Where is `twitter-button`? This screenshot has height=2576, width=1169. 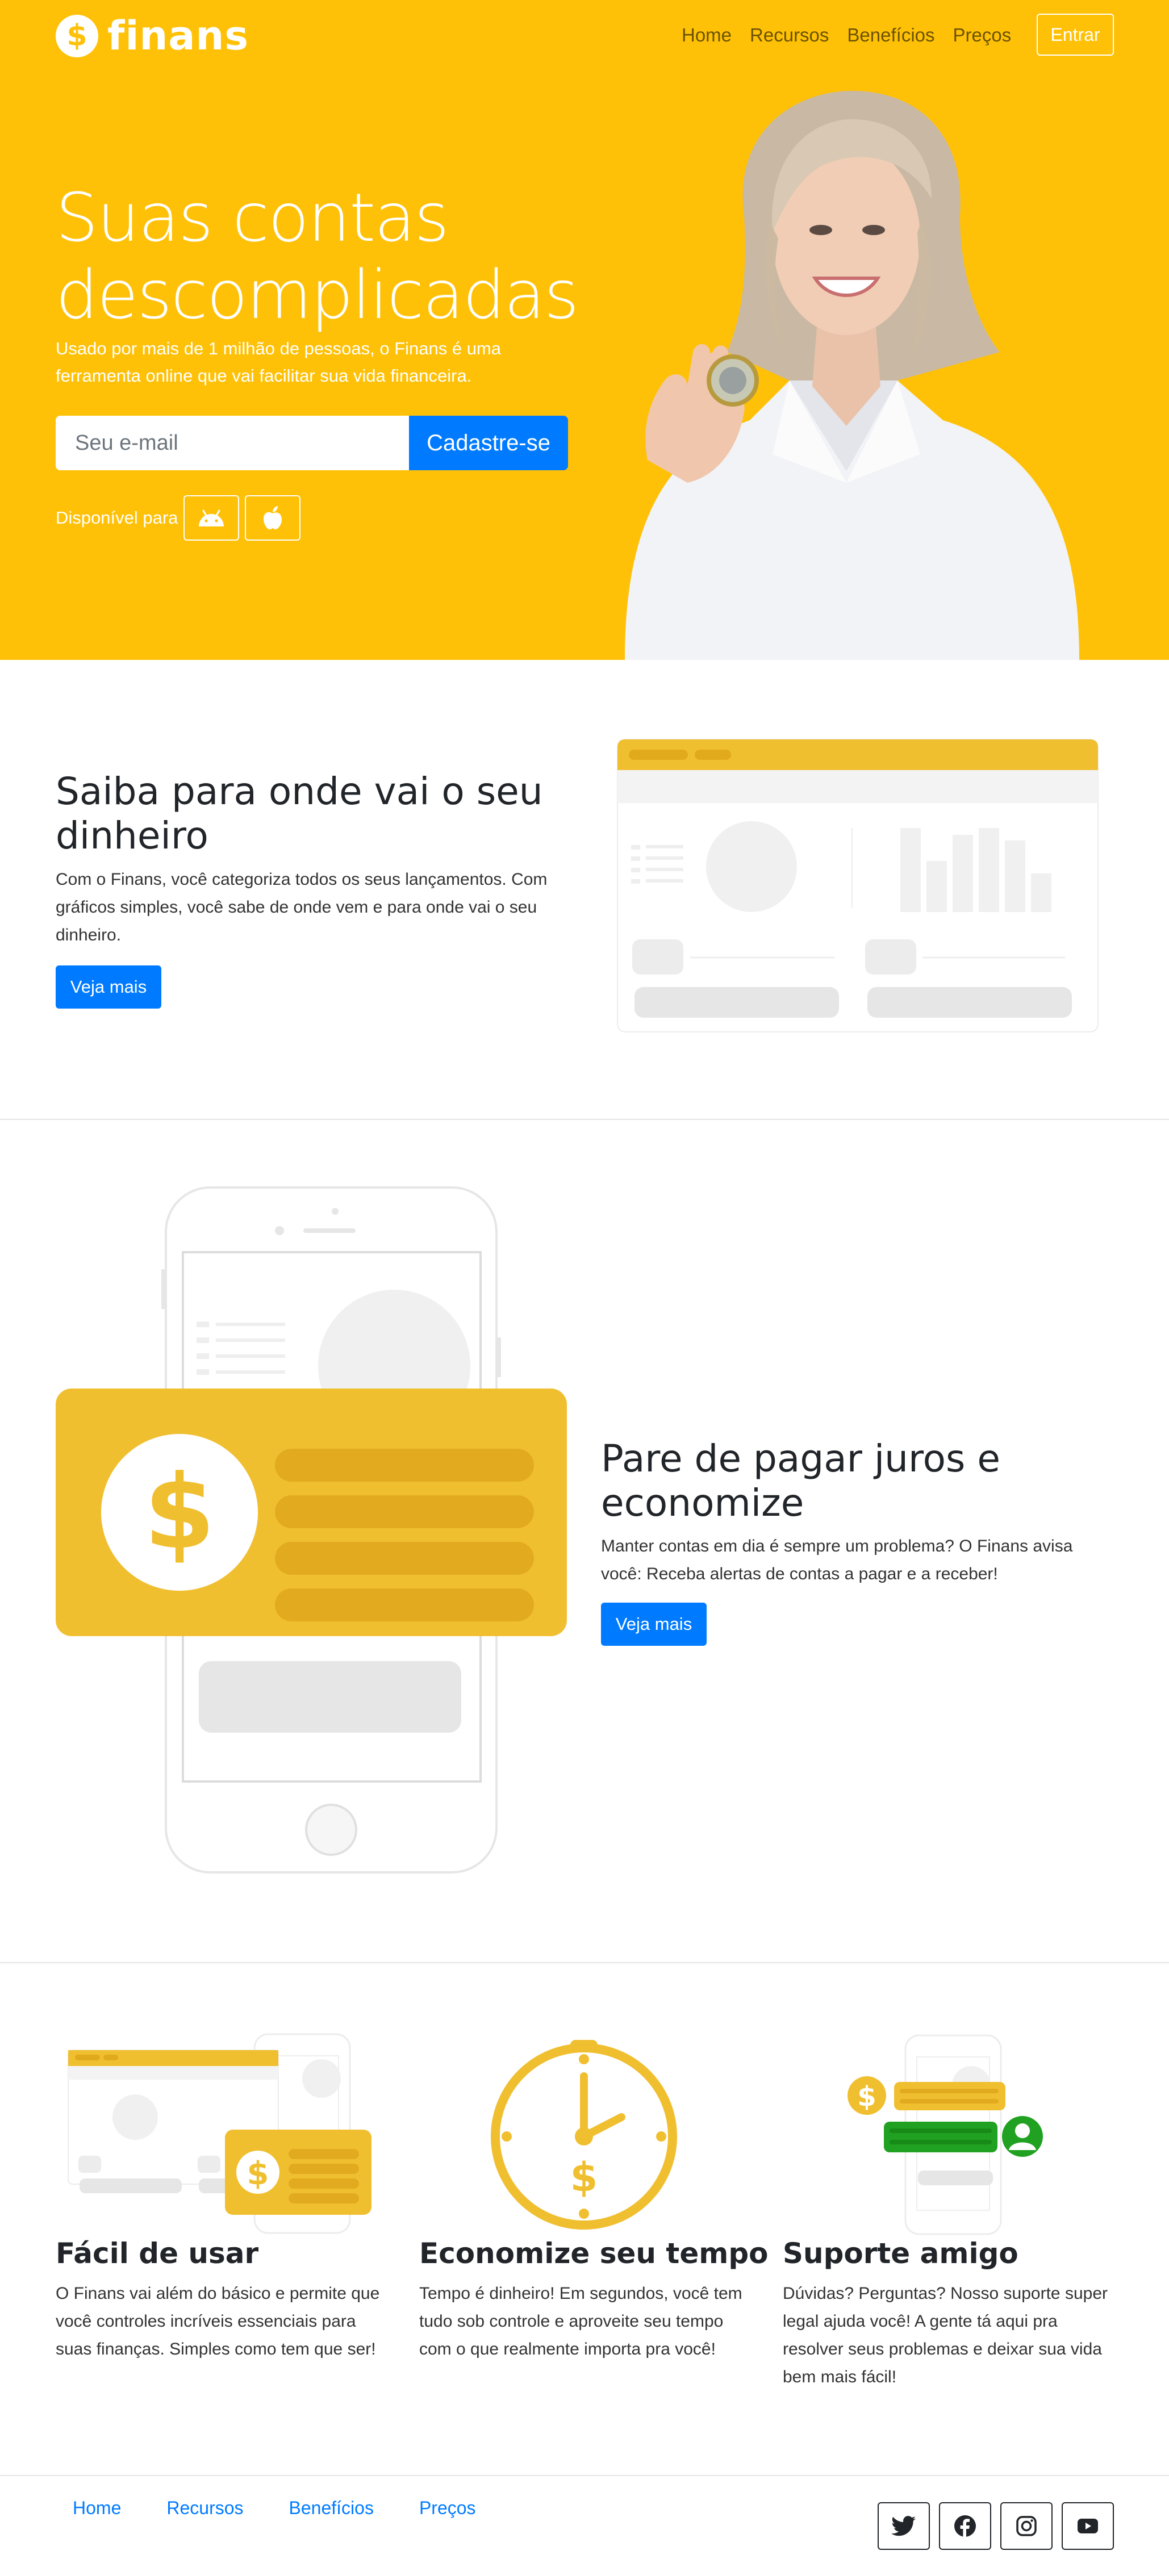 twitter-button is located at coordinates (904, 2526).